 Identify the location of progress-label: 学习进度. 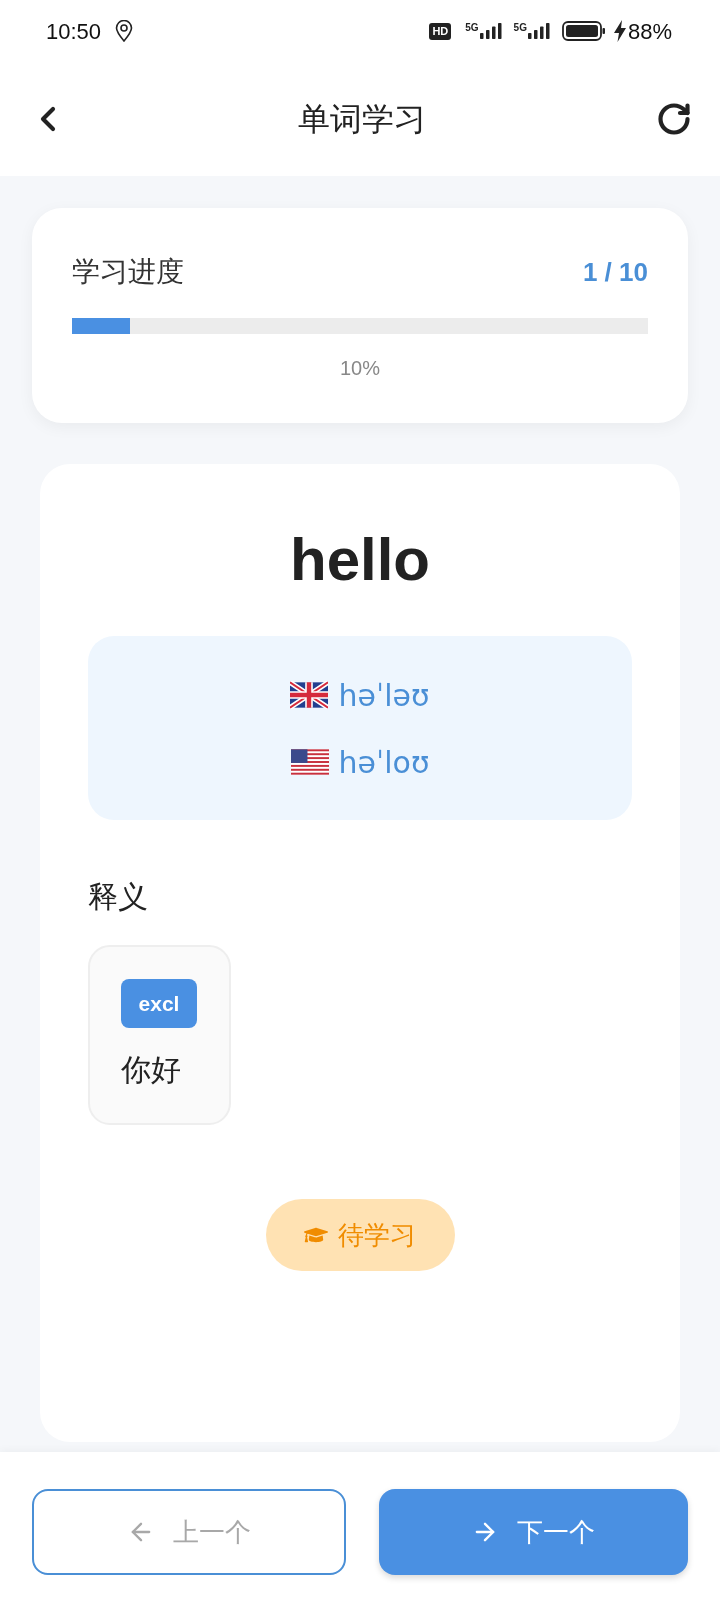
(128, 272).